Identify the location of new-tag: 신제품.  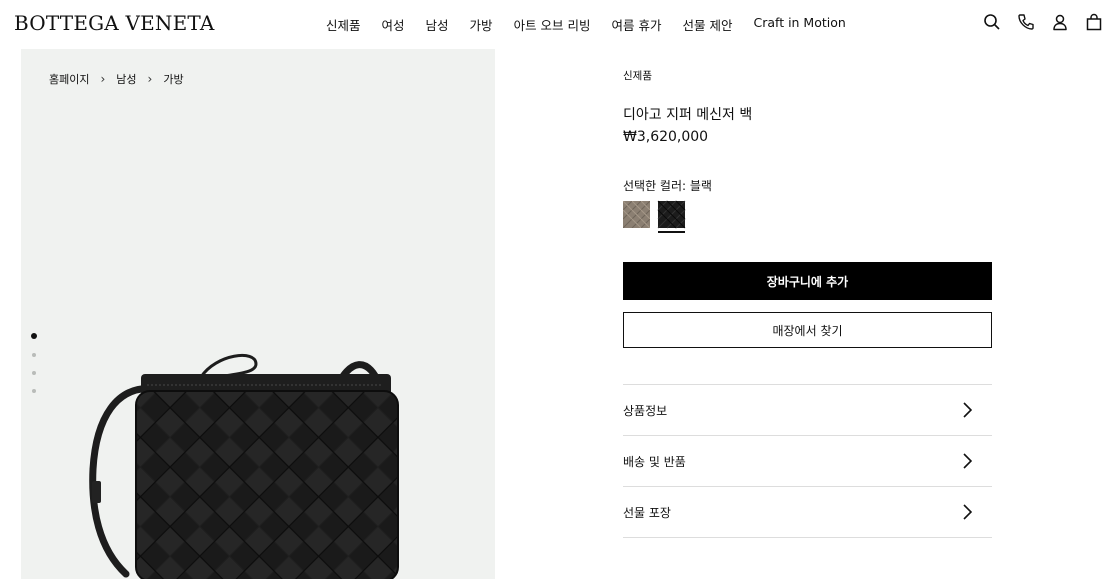
(637, 76).